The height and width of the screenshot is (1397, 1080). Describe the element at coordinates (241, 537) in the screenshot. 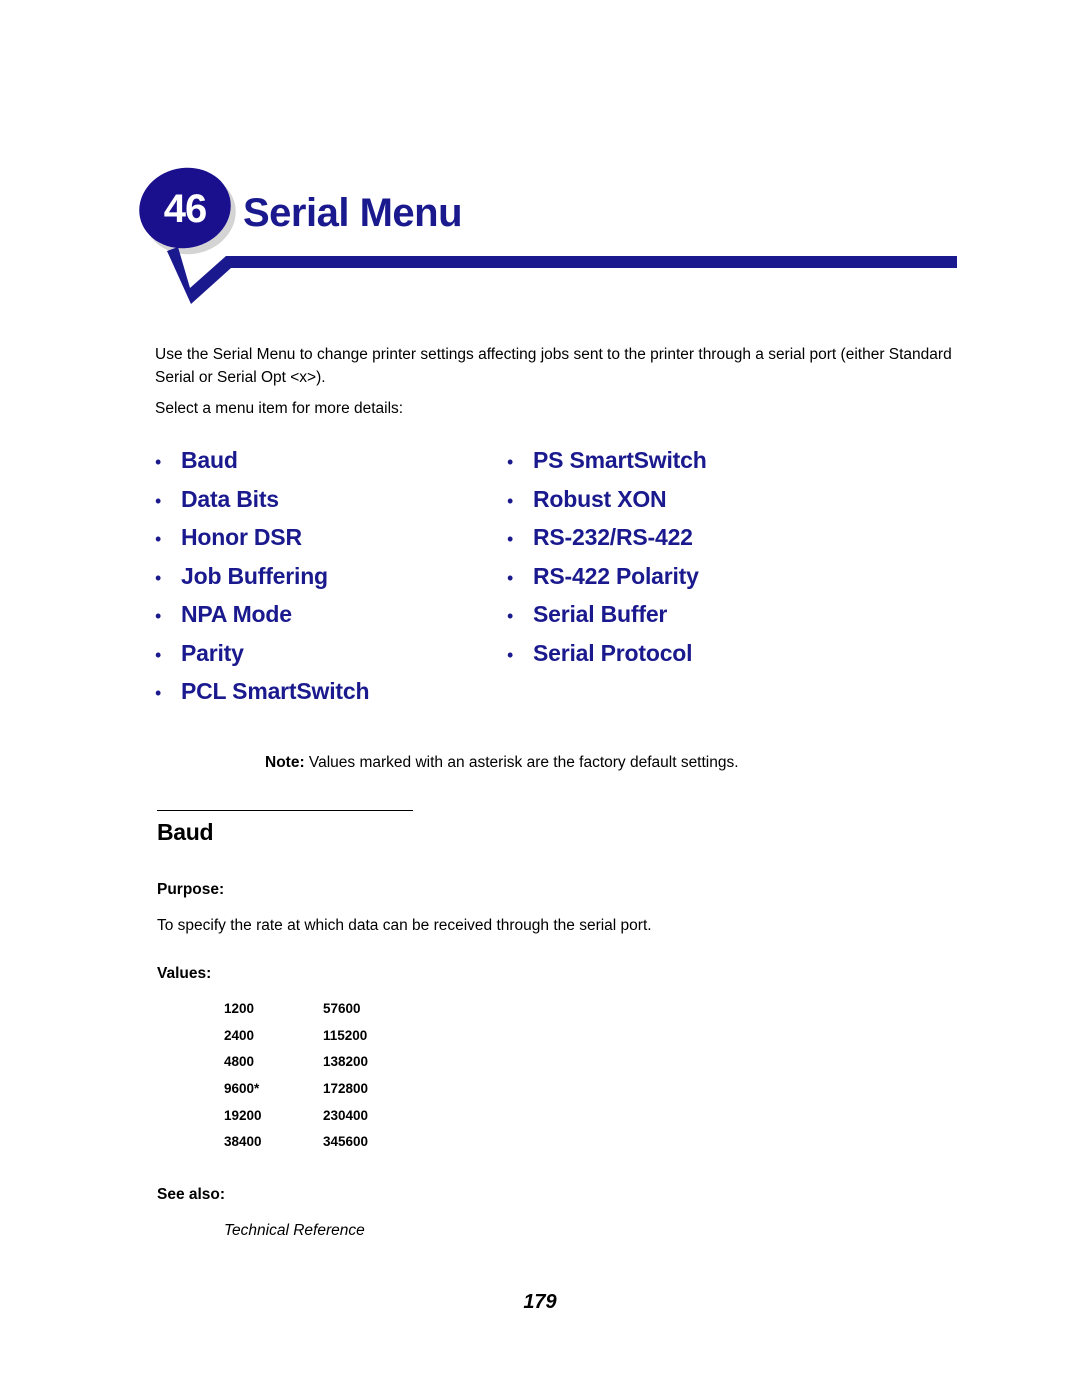

I see `menu-link-label: Honor DSR` at that location.